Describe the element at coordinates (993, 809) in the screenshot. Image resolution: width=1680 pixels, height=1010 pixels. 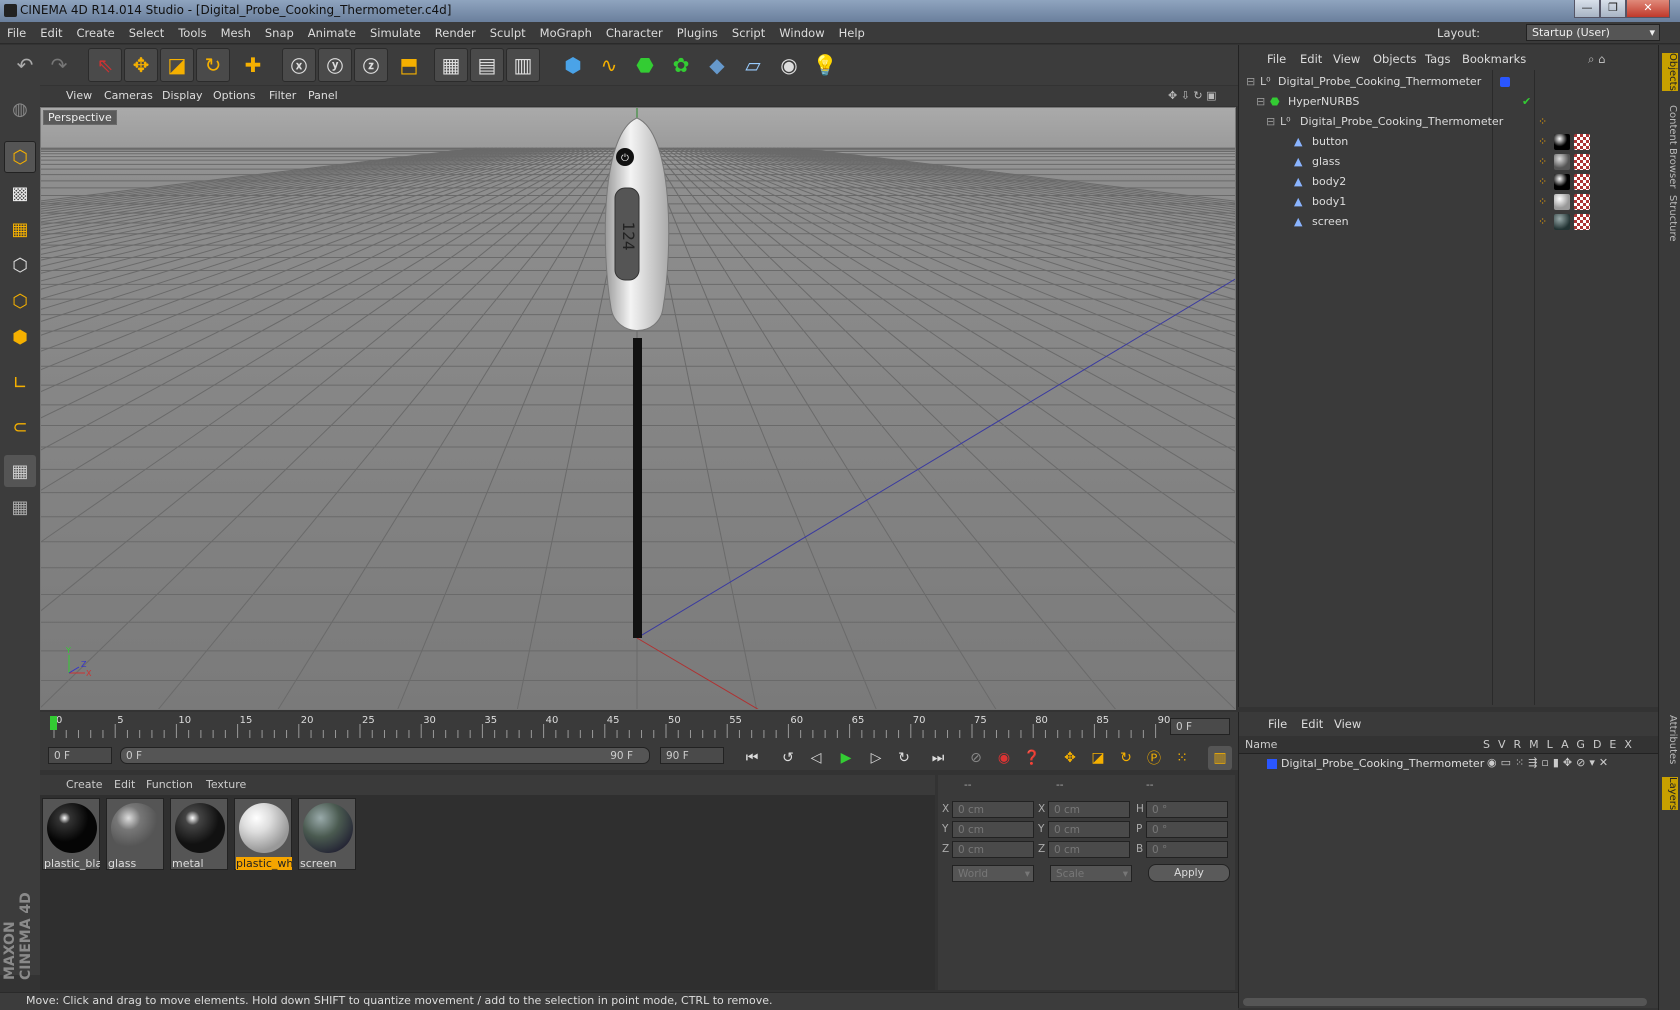
I see `position-x-field: 0 cm` at that location.